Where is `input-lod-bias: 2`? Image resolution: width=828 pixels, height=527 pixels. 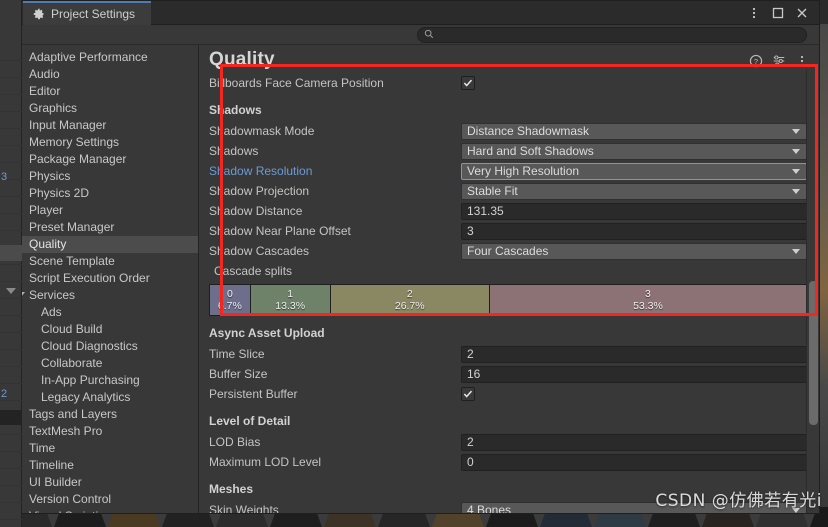
input-lod-bias: 2 is located at coordinates (634, 442).